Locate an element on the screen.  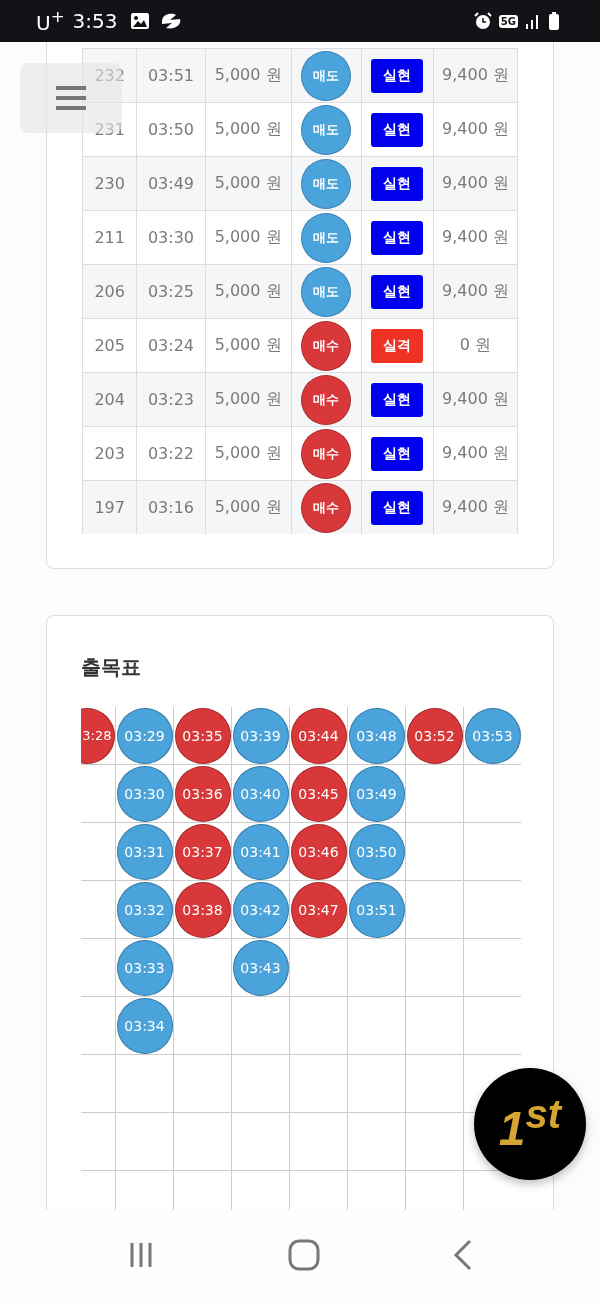
payout-cell-text: 0 원 is located at coordinates (475, 345).